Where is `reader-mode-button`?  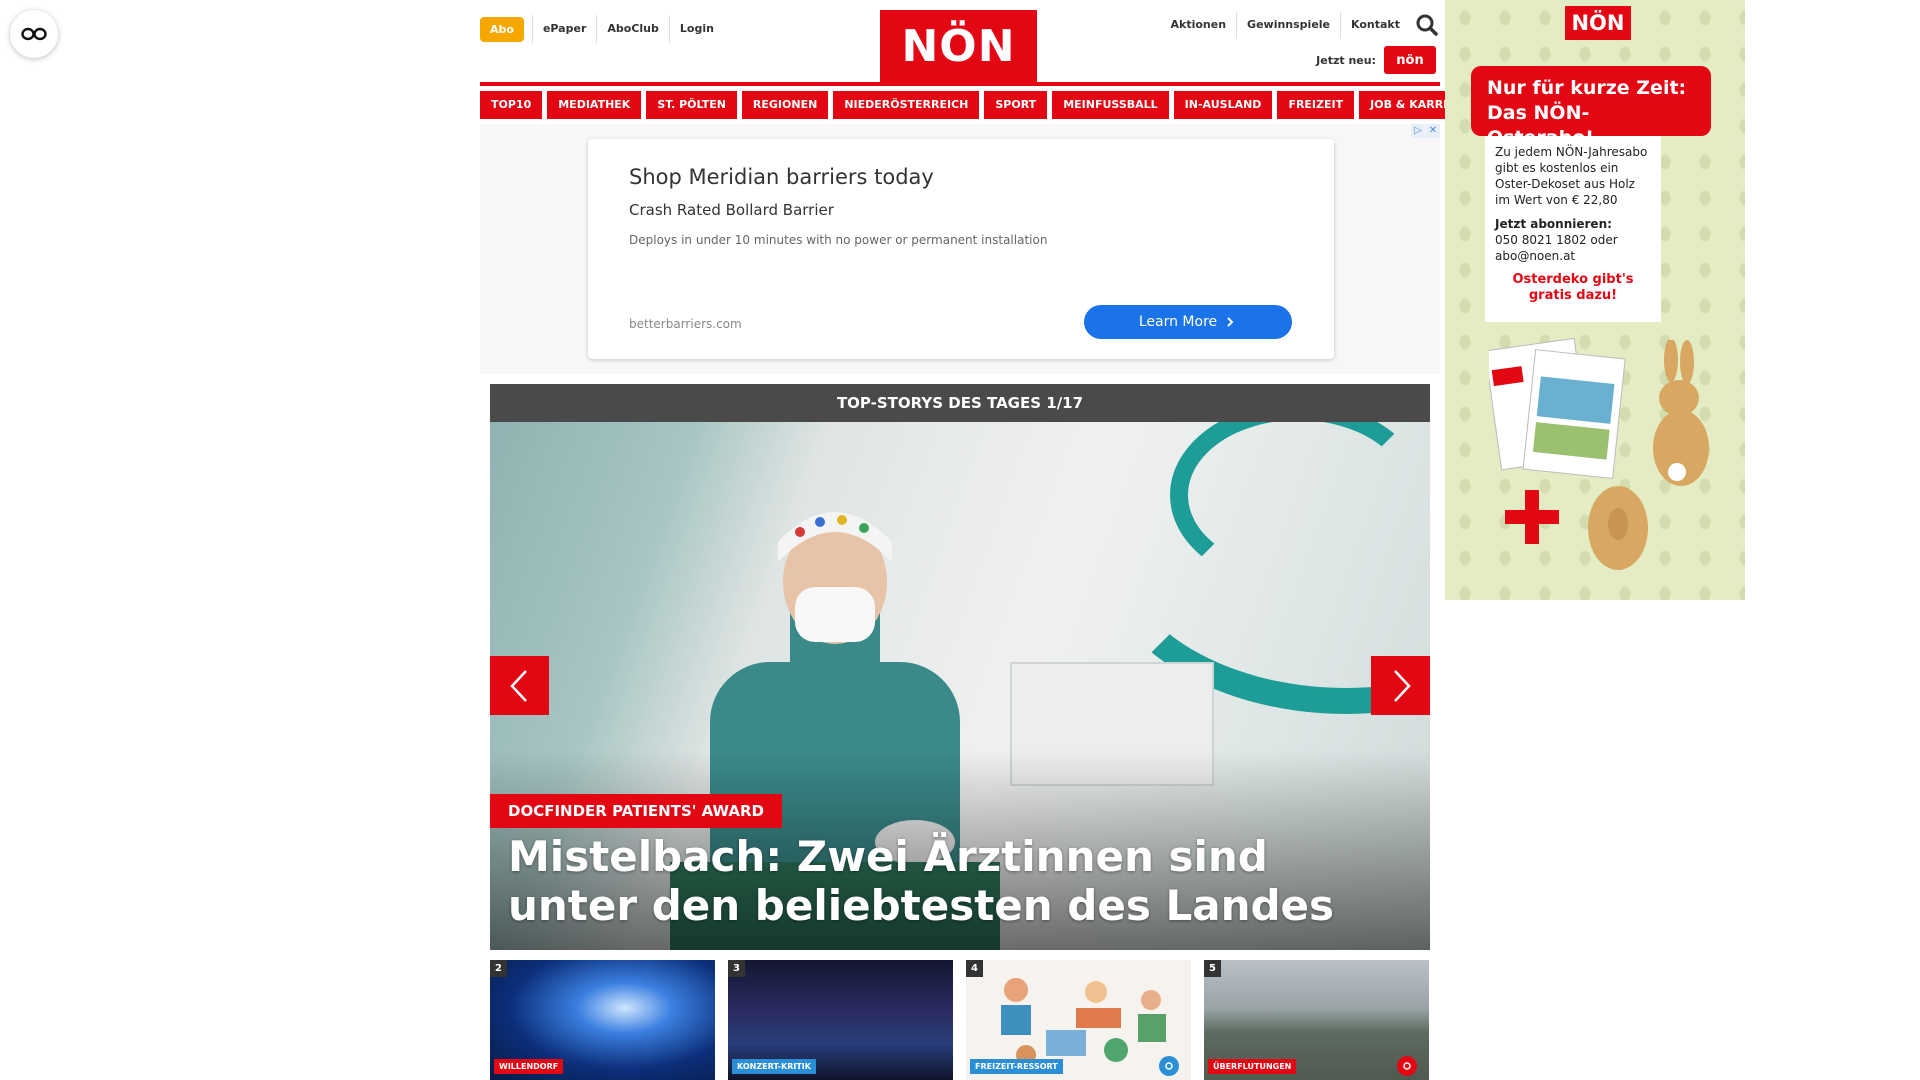 reader-mode-button is located at coordinates (34, 34).